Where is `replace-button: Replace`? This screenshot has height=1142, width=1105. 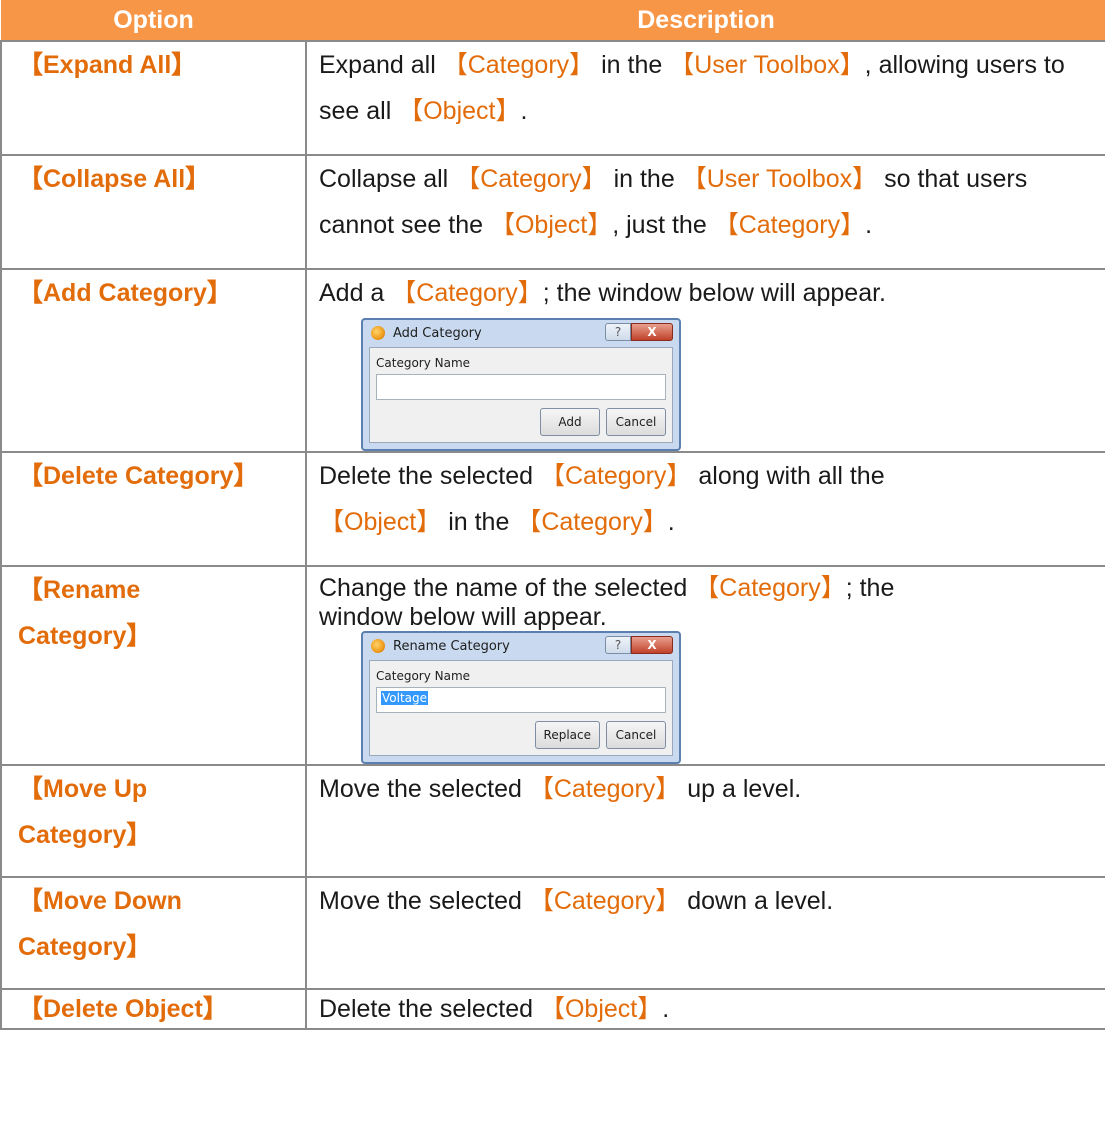 replace-button: Replace is located at coordinates (567, 734).